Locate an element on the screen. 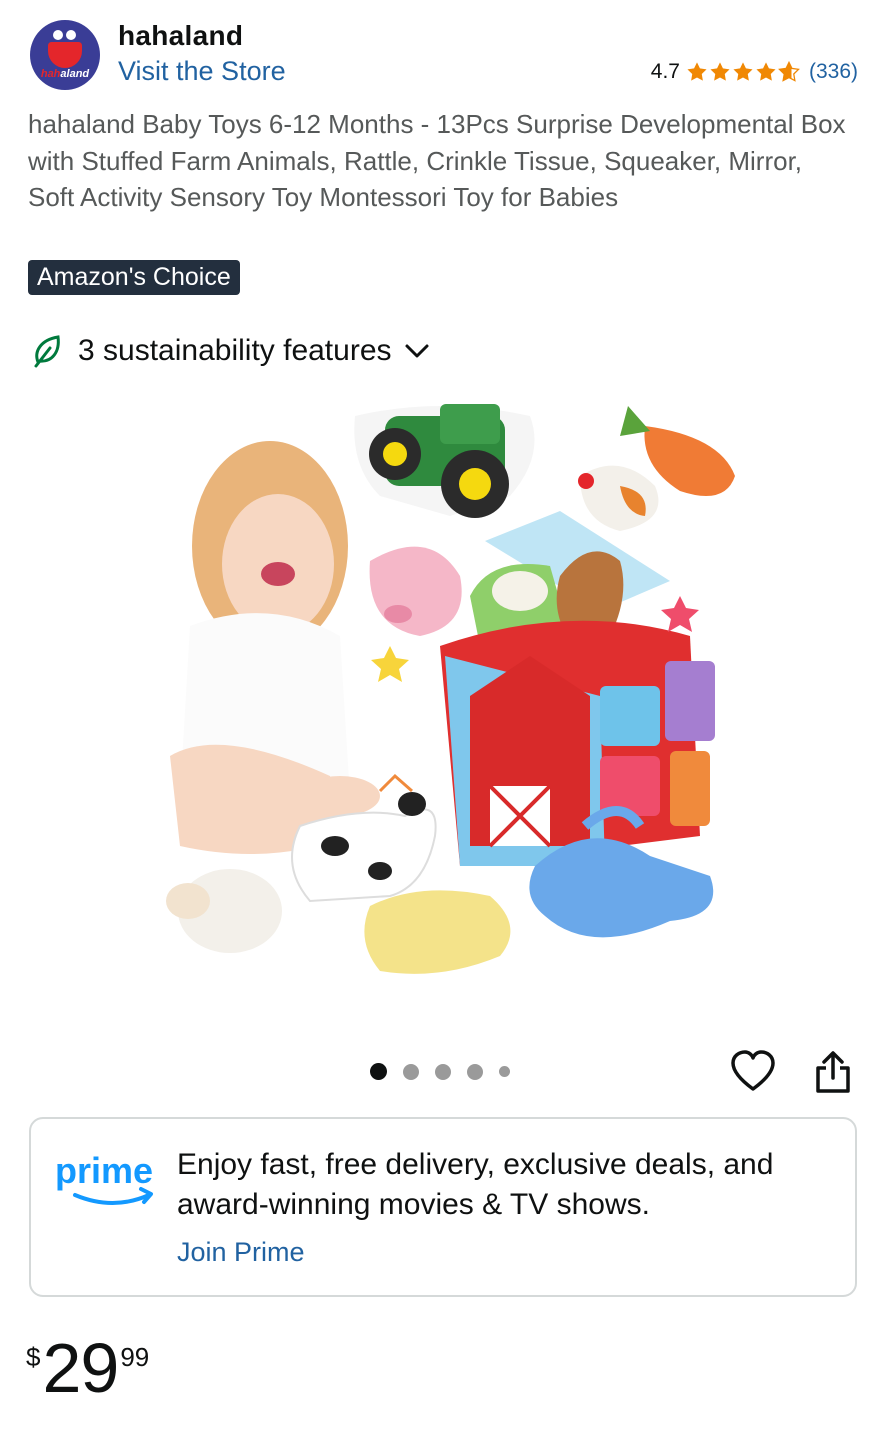  sparkle-icon is located at coordinates (395, 783).